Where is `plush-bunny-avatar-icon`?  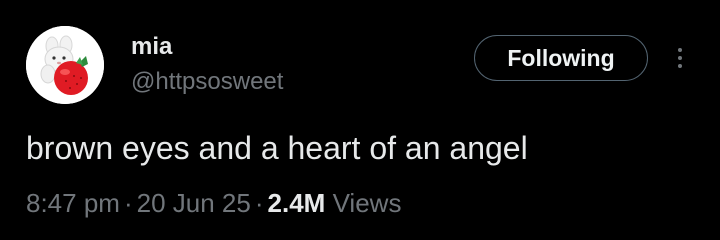
plush-bunny-avatar-icon is located at coordinates (65, 65).